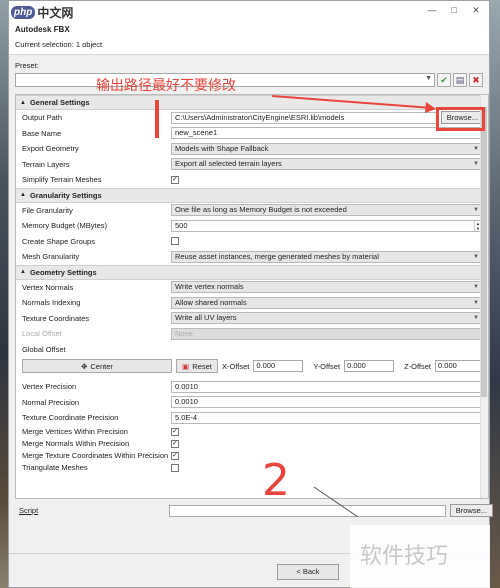 The height and width of the screenshot is (588, 500). Describe the element at coordinates (249, 12) in the screenshot. I see `title-bar: php 中文网 — □ ✕` at that location.